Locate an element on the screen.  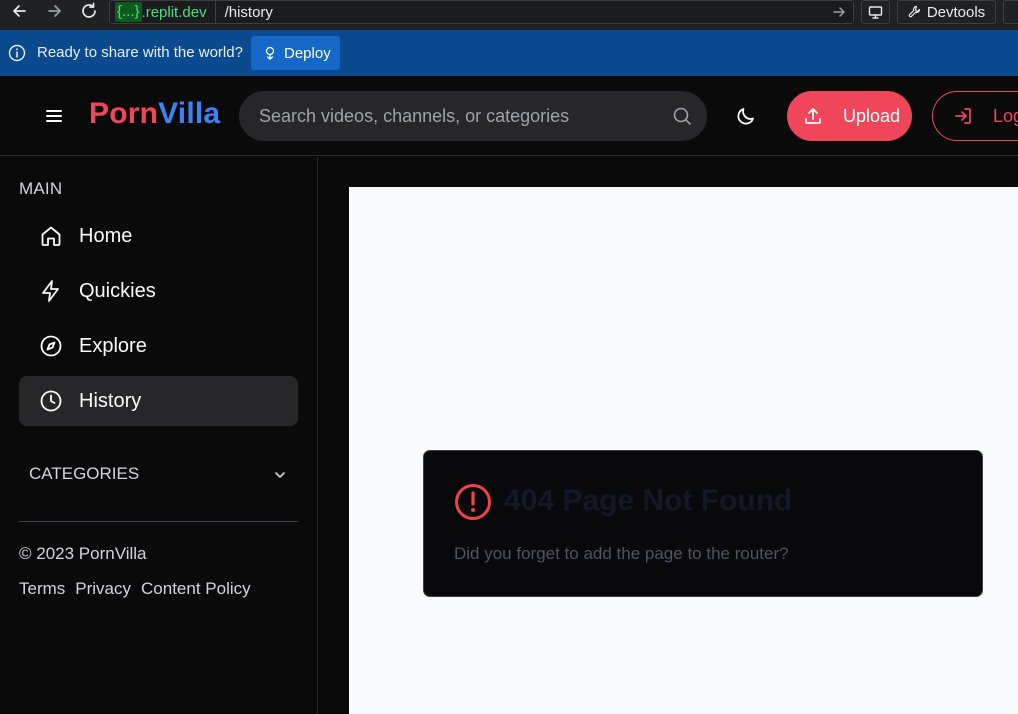
extra-toolbar-button is located at coordinates (1010, 12).